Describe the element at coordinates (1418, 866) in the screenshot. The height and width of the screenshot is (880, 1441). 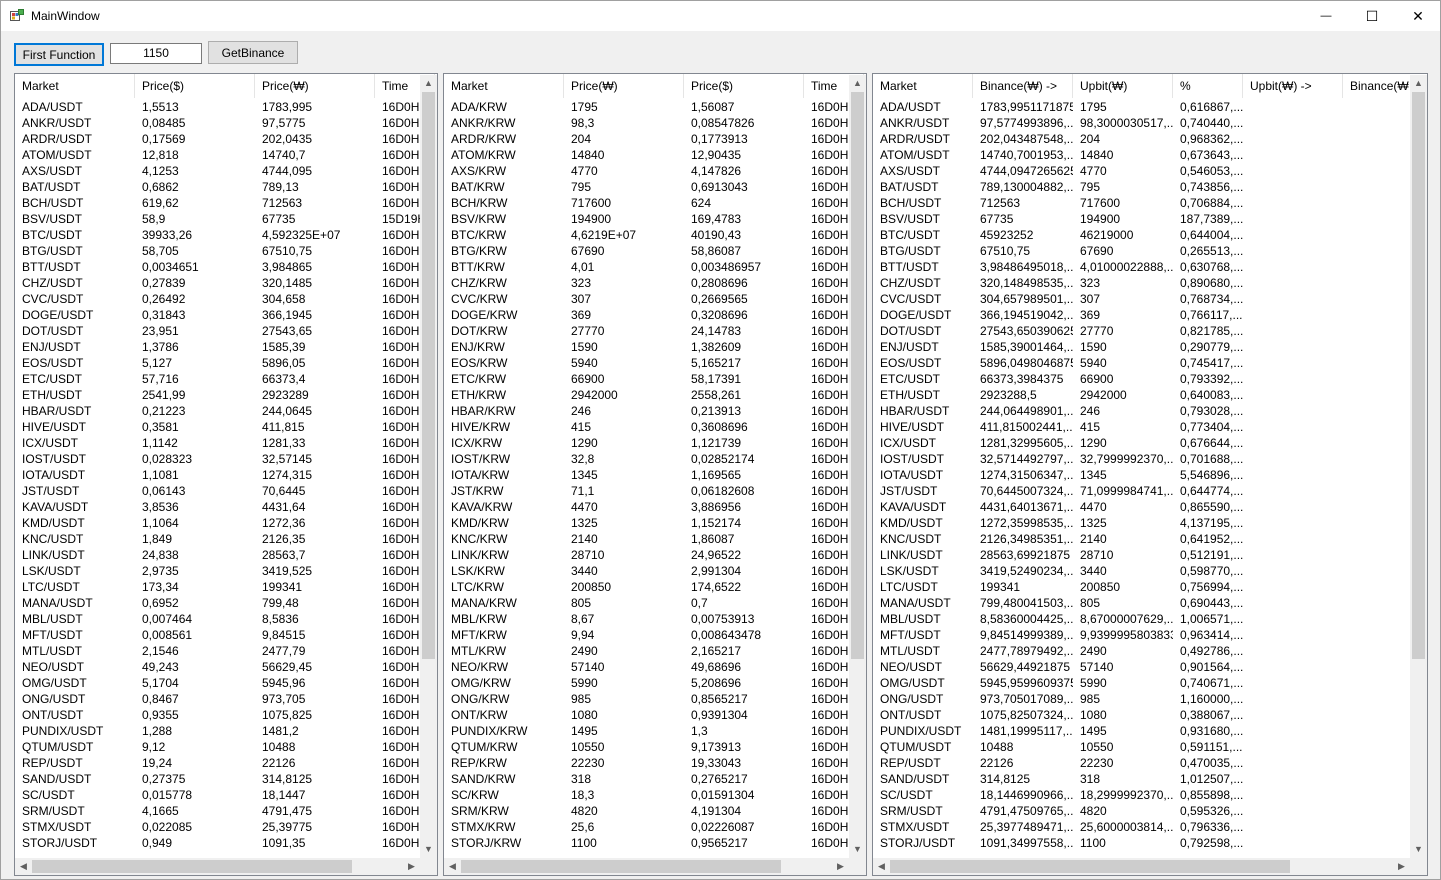
I see `scrollbar-corner` at that location.